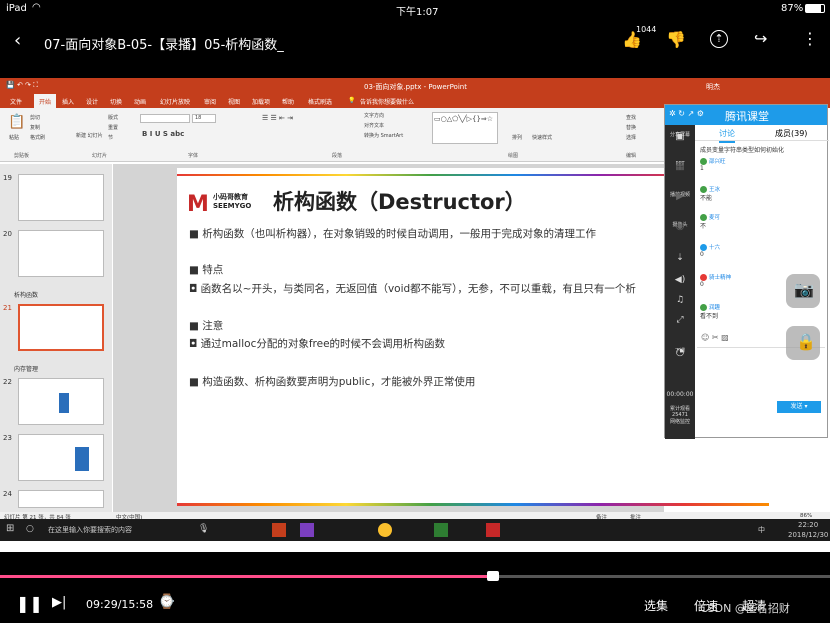 This screenshot has height=623, width=830. I want to click on format-painter-button: 格式刷, so click(37, 137).